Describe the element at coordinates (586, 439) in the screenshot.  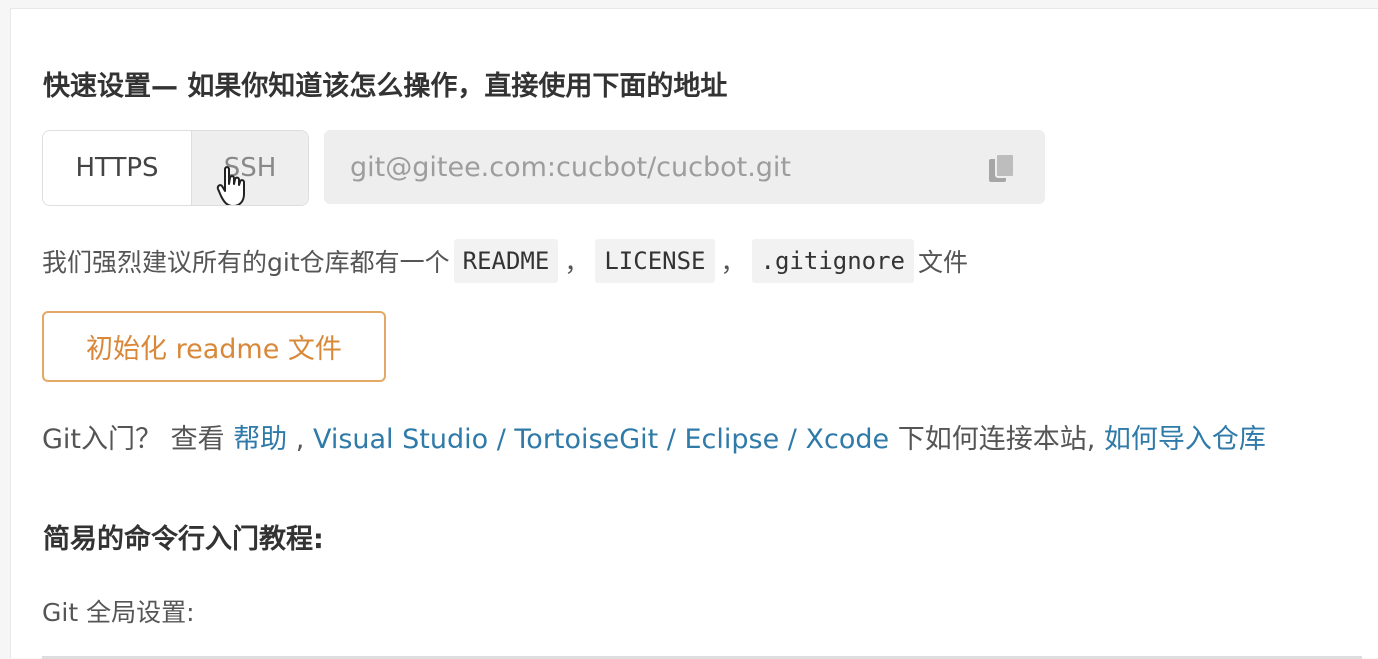
I see `tortoisegit-link: TortoiseGit` at that location.